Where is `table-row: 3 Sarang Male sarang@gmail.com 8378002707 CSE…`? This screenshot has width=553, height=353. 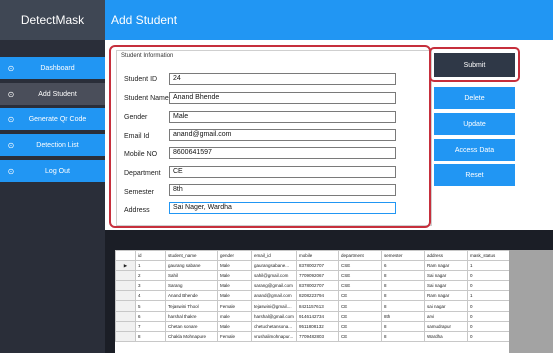
table-row: 3 Sarang Male sarang@gmail.com 8378002707 CSE… is located at coordinates (312, 286).